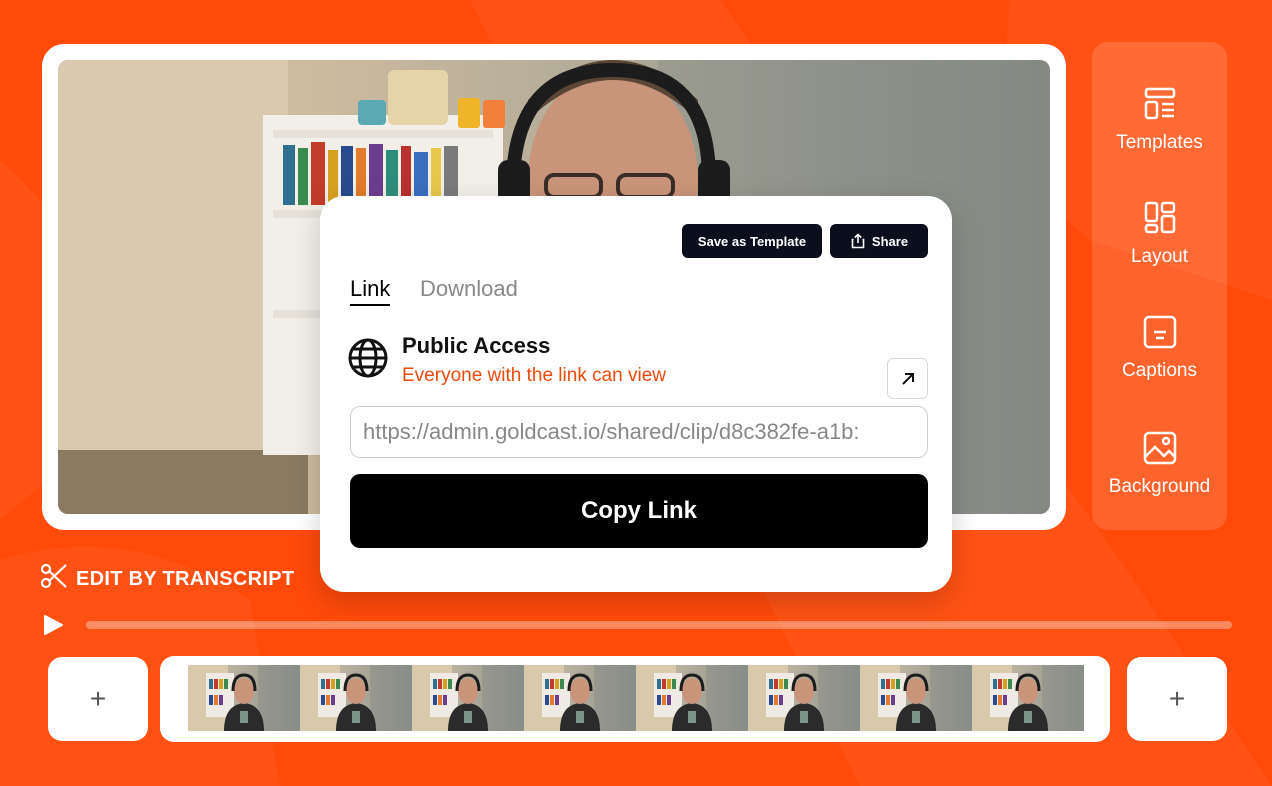 The height and width of the screenshot is (786, 1272). I want to click on captions-icon, so click(1159, 332).